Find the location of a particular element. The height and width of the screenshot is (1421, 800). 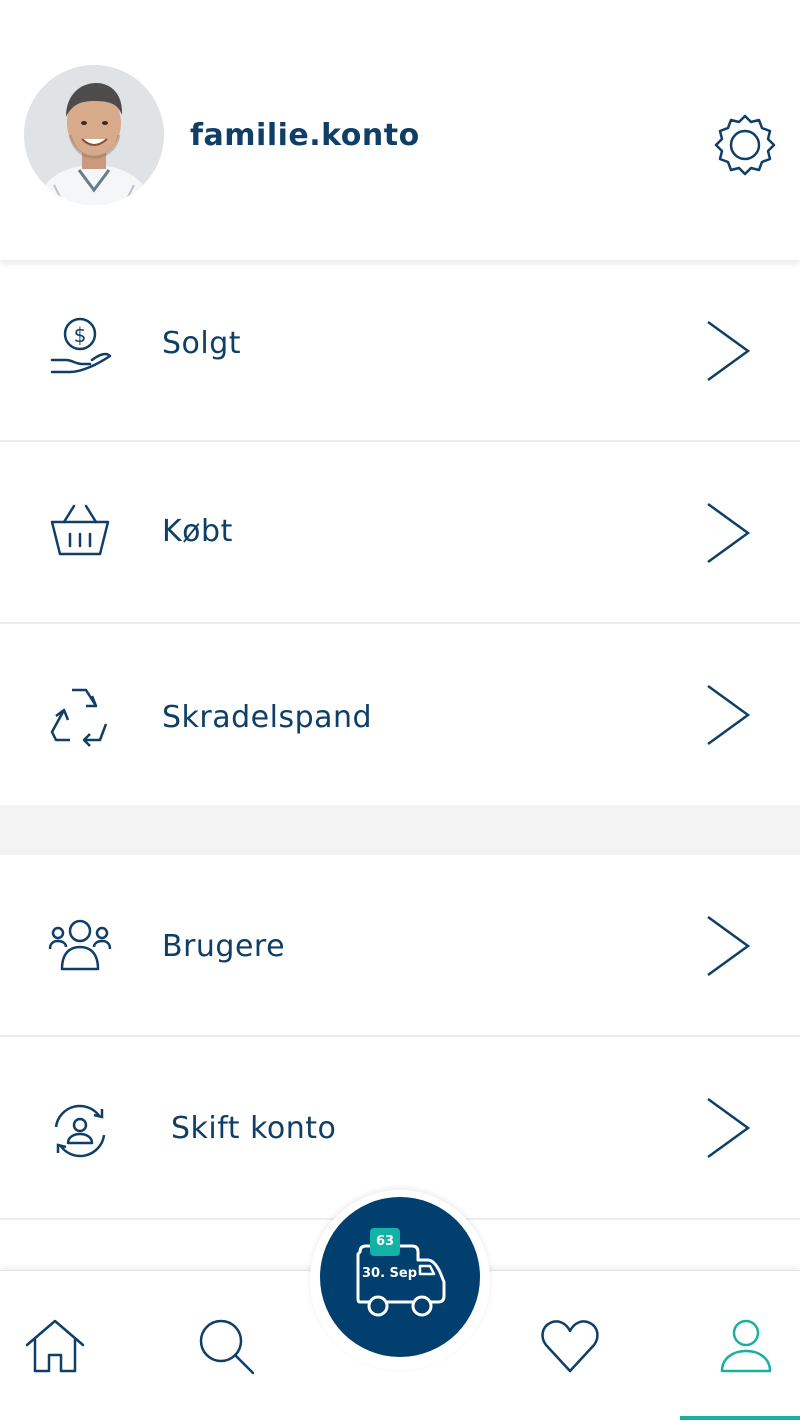

username: familie.konto is located at coordinates (305, 135).